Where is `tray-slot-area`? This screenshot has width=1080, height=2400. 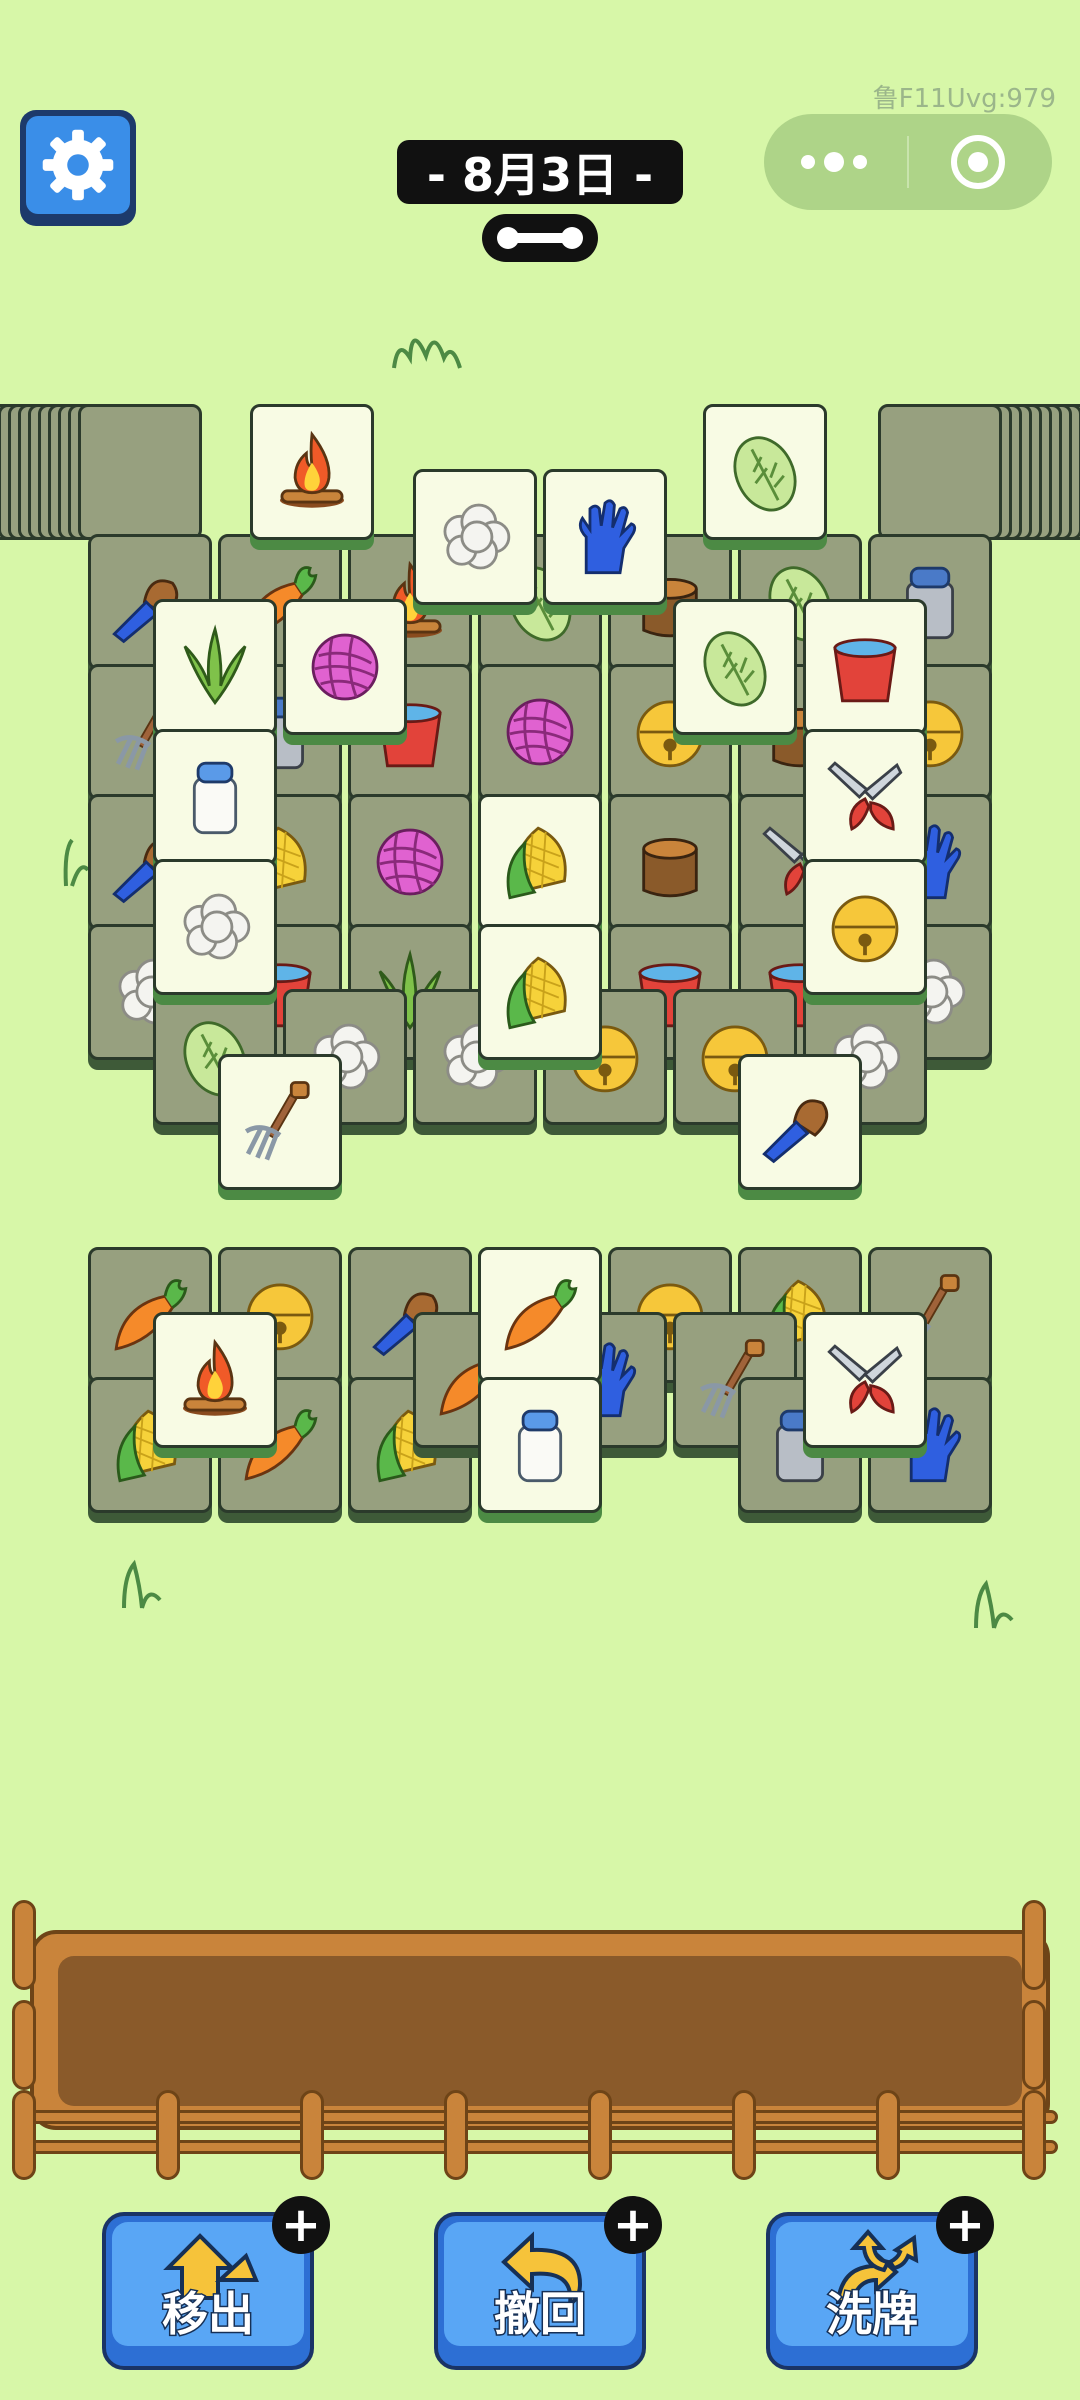 tray-slot-area is located at coordinates (540, 2031).